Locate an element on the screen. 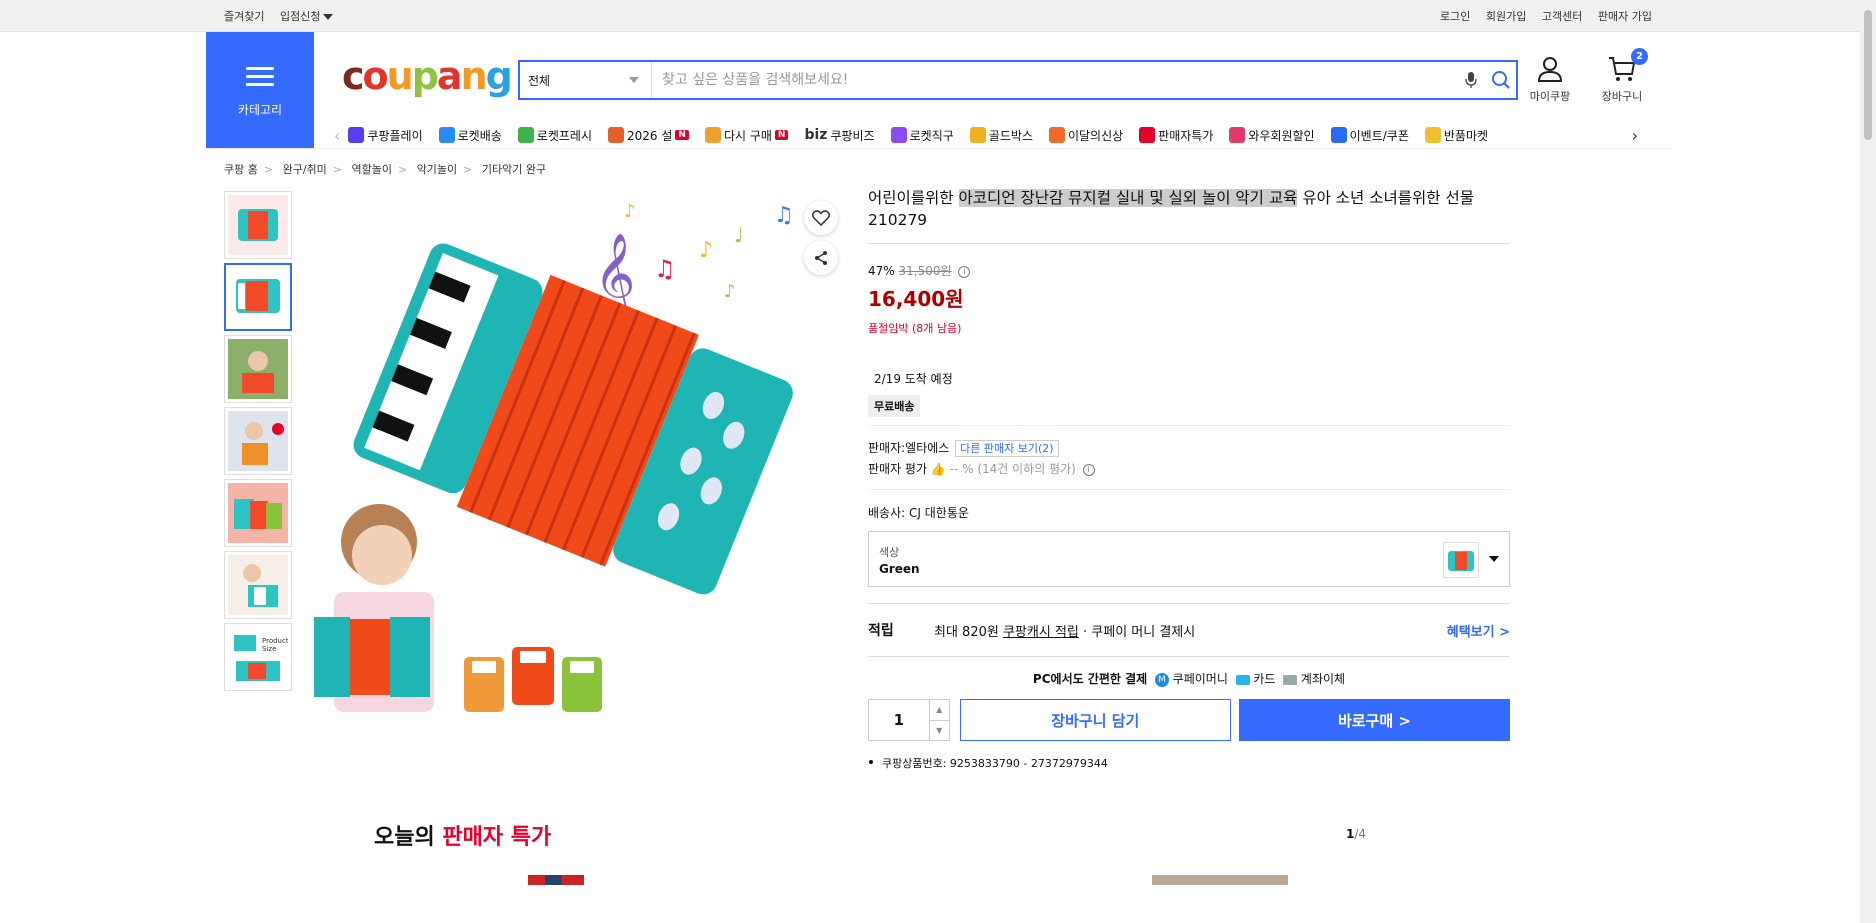 Image resolution: width=1876 pixels, height=923 pixels. quantity-down-icon: ▼ is located at coordinates (939, 731).